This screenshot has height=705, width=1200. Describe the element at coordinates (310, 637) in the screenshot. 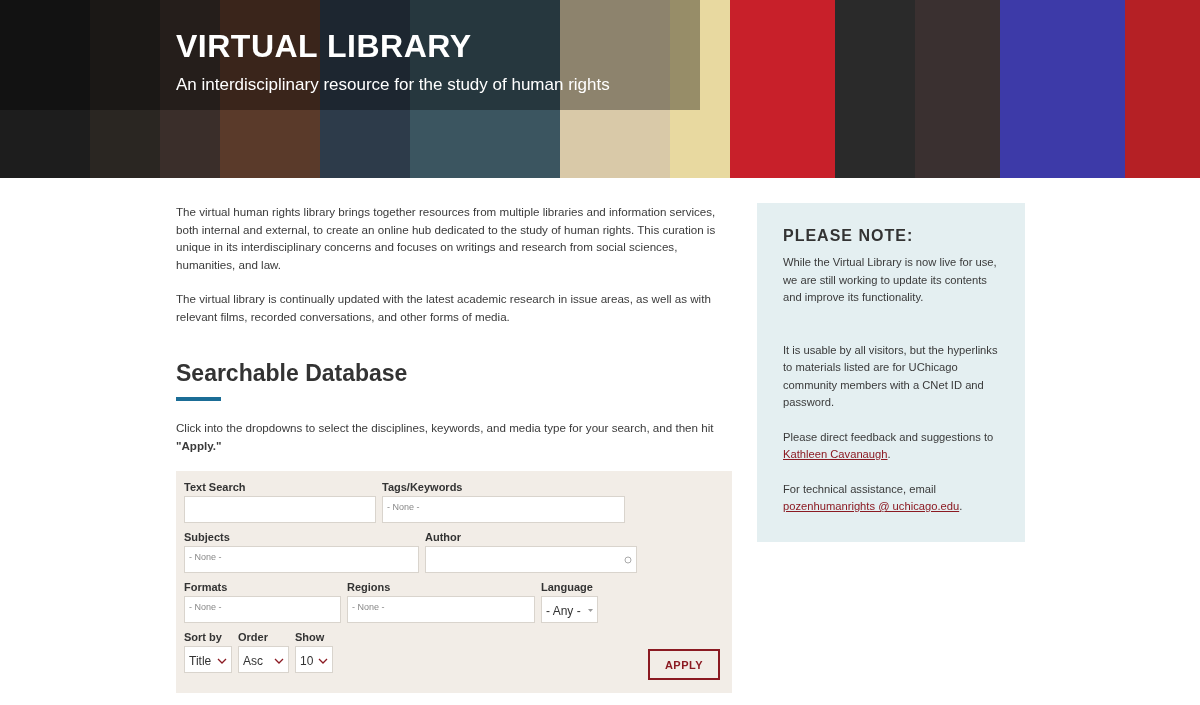

I see `field-label: Show` at that location.